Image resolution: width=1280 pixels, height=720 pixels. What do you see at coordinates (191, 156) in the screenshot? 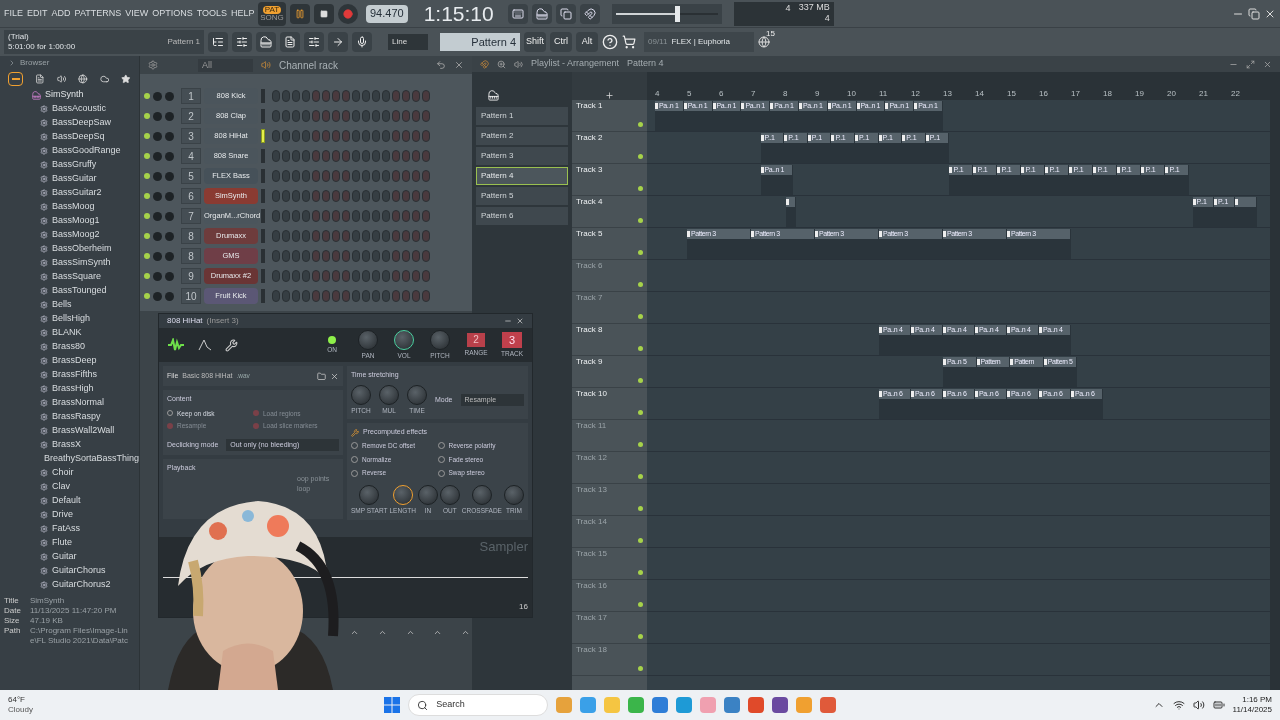
I see `mixer-track-number: 4` at bounding box center [191, 156].